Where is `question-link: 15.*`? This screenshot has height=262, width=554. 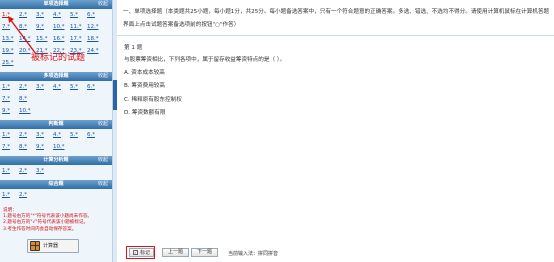
question-link: 15.* is located at coordinates (43, 39).